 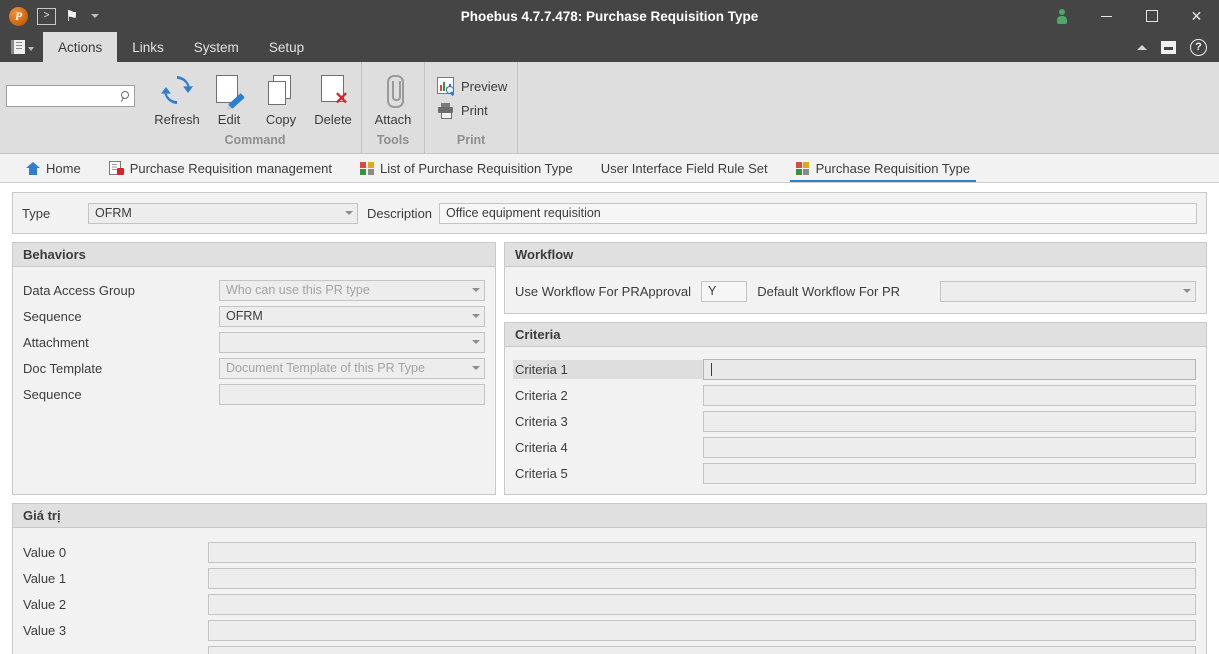 I want to click on sequence-2-label: Sequence, so click(x=52, y=394).